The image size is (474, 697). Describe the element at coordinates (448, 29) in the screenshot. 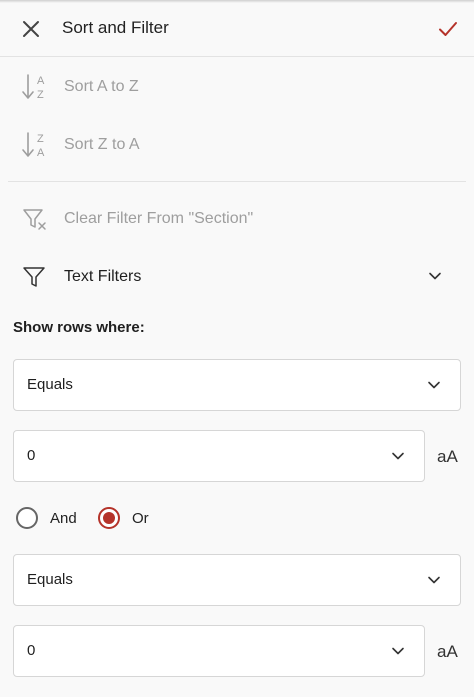

I see `confirm-check-icon` at that location.